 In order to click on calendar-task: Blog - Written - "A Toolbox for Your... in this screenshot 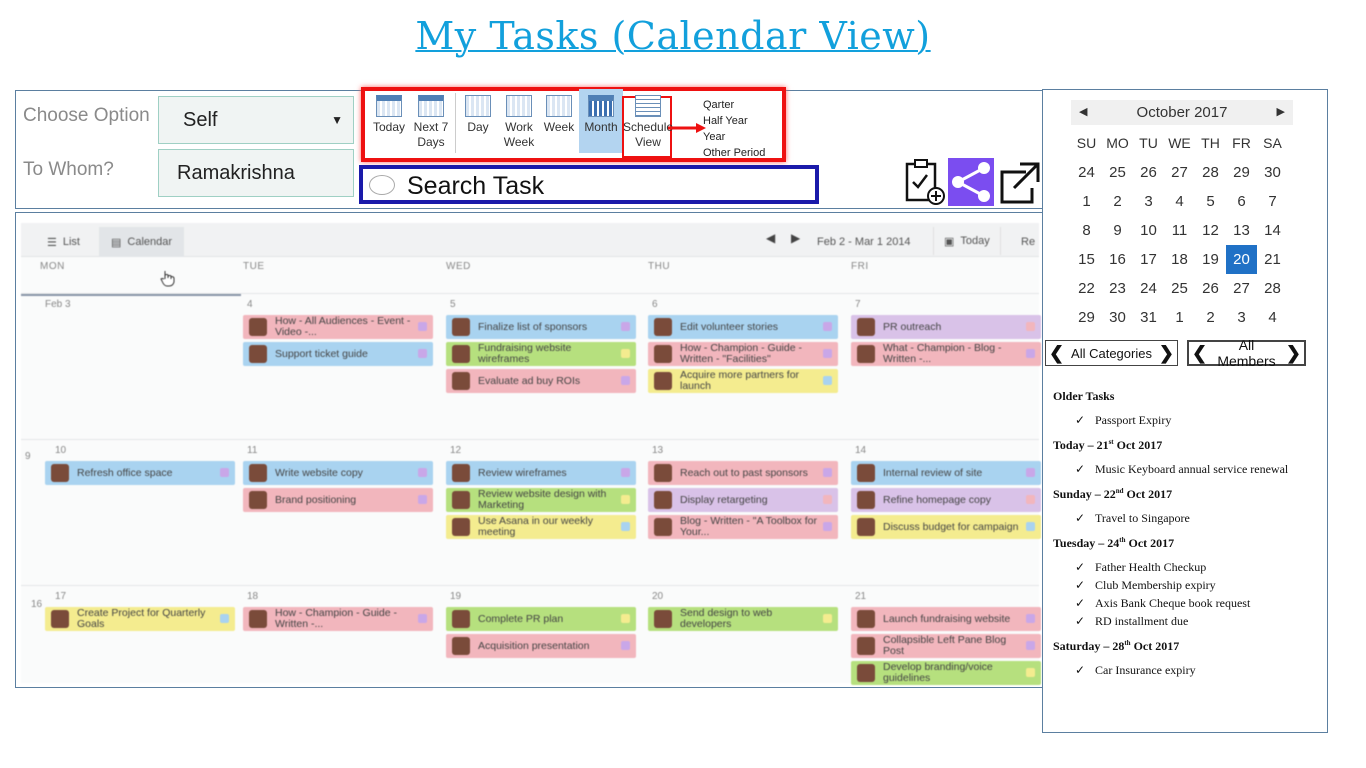, I will do `click(743, 527)`.